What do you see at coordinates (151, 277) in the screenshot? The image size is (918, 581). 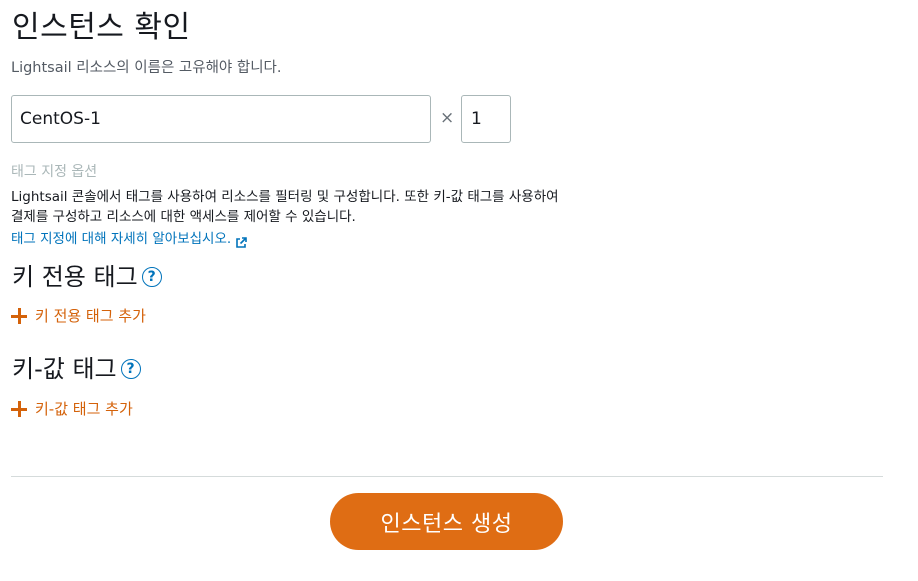 I see `key-only-help-icon: ?` at bounding box center [151, 277].